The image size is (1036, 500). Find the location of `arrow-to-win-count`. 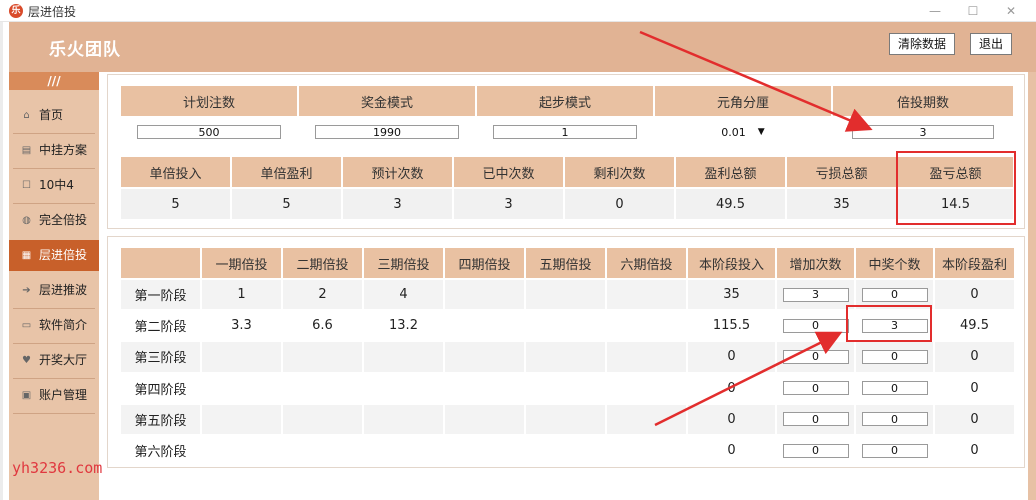

arrow-to-win-count is located at coordinates (748, 379).